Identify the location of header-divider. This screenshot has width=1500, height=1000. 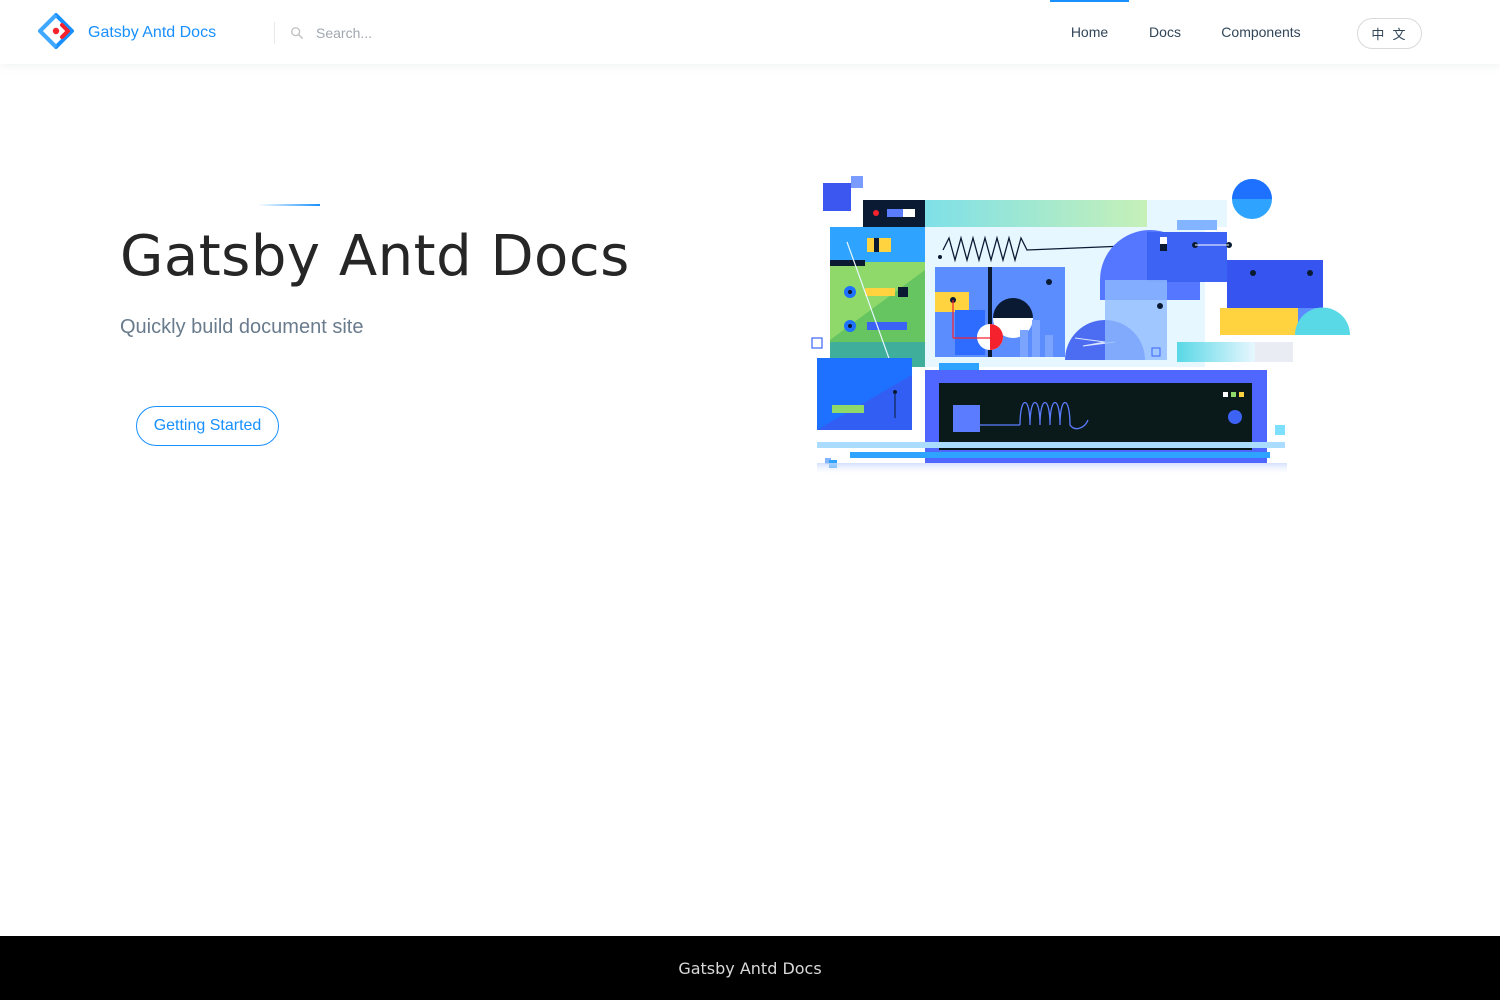
(274, 33).